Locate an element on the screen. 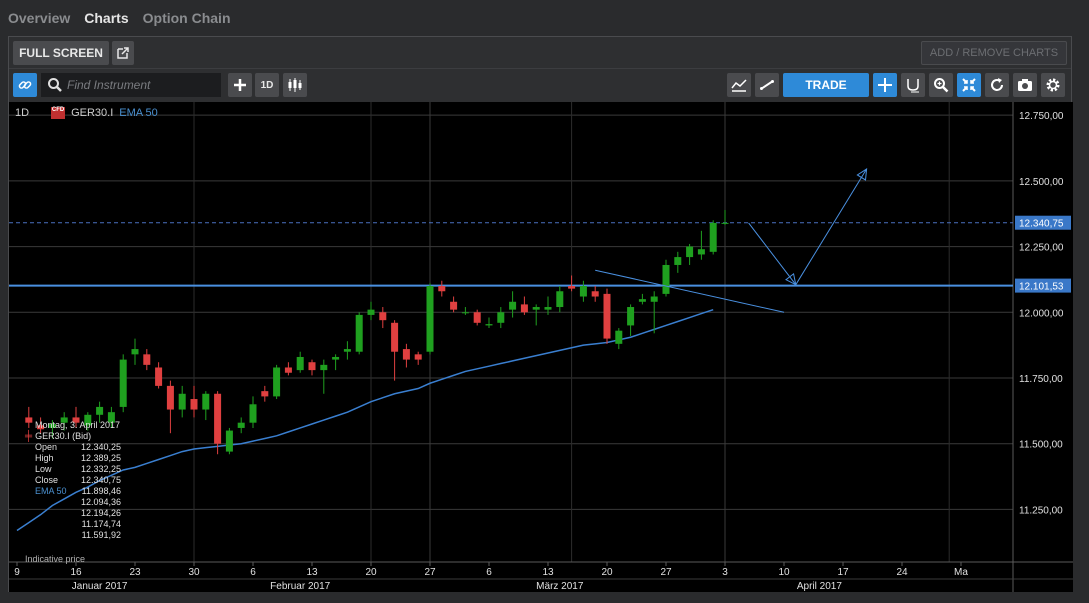  x-tick-label: Ma is located at coordinates (961, 572).